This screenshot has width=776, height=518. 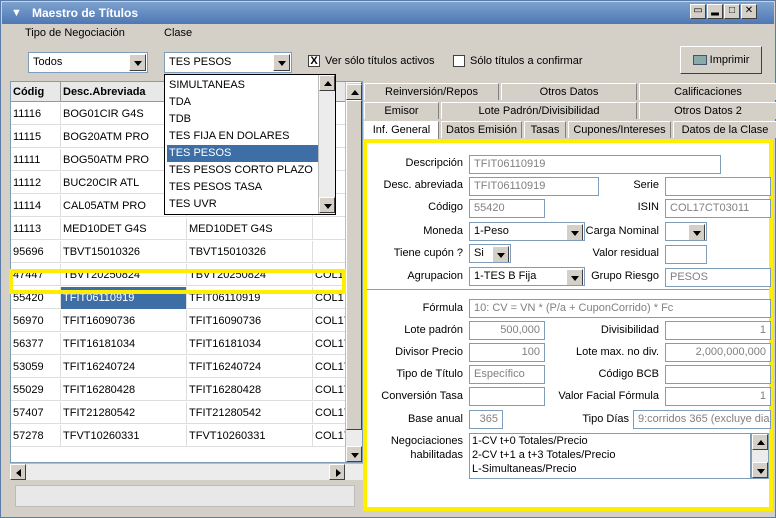 What do you see at coordinates (327, 205) in the screenshot?
I see `dropdown-scroll-down` at bounding box center [327, 205].